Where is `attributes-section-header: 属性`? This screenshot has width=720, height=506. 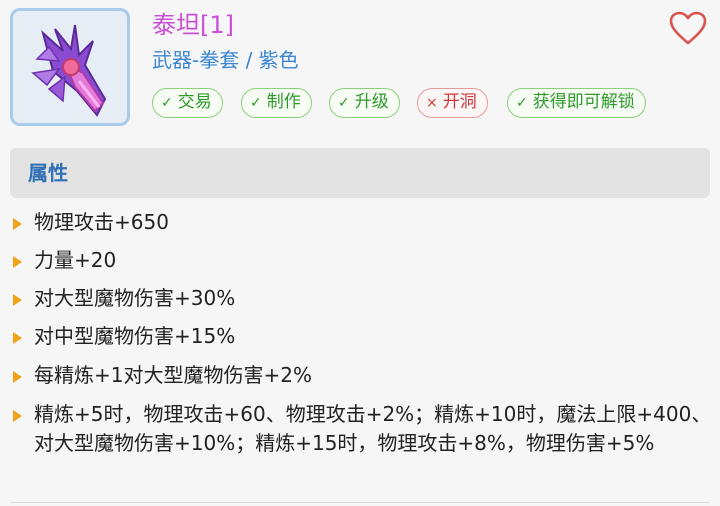
attributes-section-header: 属性 is located at coordinates (360, 173).